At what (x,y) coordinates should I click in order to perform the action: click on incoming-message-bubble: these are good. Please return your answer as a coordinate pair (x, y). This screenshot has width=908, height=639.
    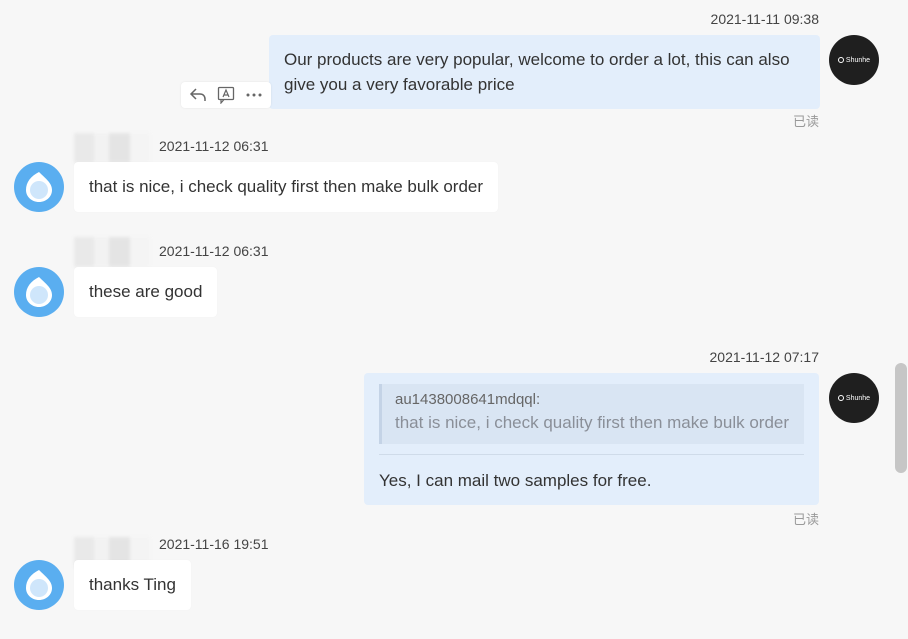
    Looking at the image, I should click on (146, 292).